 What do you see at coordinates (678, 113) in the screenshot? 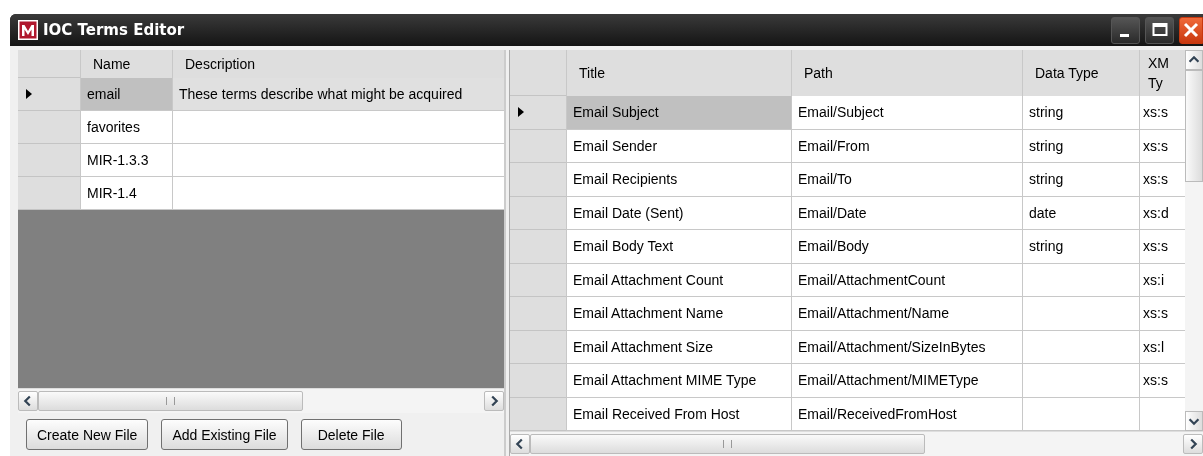
I see `table-cell: Email Subject` at bounding box center [678, 113].